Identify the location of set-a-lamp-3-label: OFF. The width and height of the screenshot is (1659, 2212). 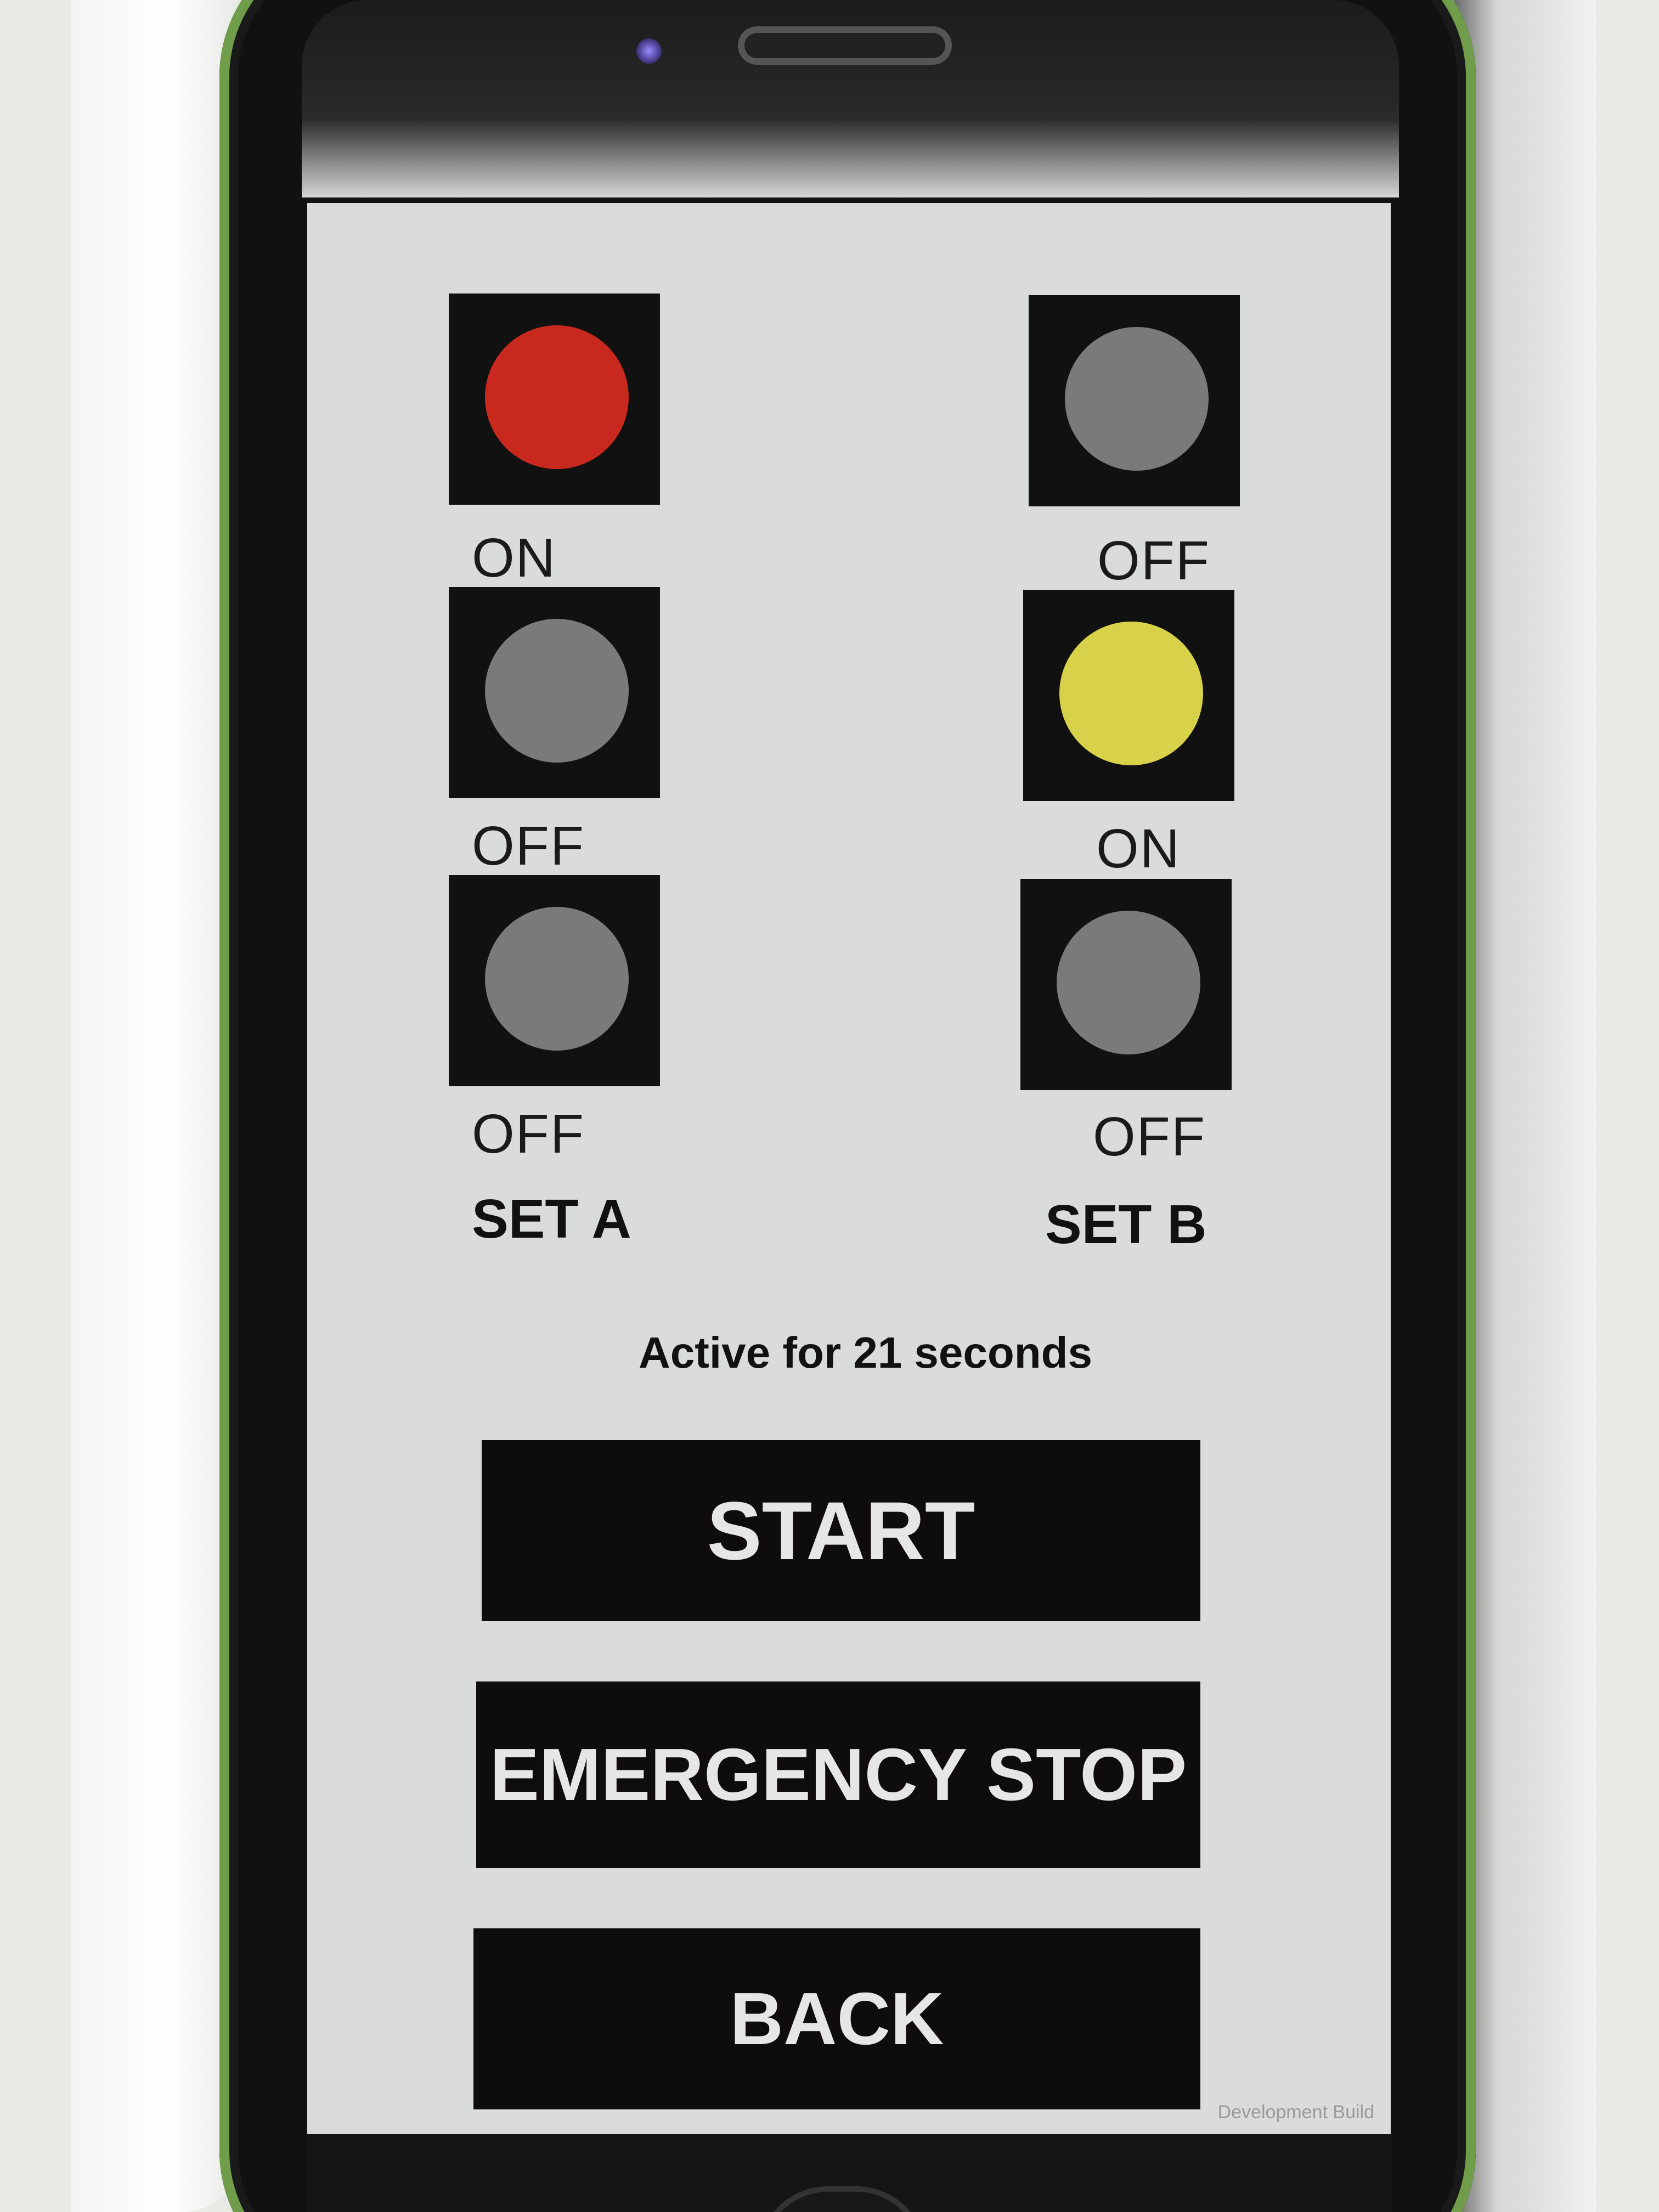
(528, 1134).